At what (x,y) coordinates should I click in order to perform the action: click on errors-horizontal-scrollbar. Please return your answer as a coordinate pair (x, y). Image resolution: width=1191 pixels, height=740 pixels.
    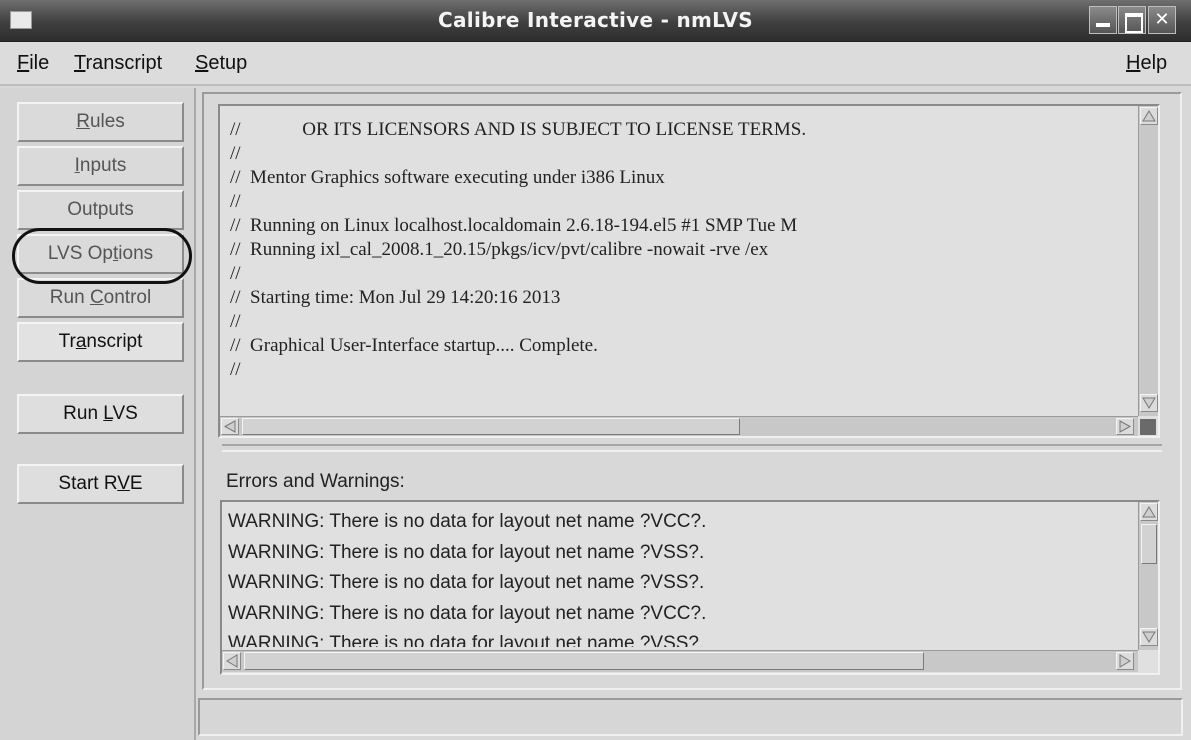
    Looking at the image, I should click on (680, 661).